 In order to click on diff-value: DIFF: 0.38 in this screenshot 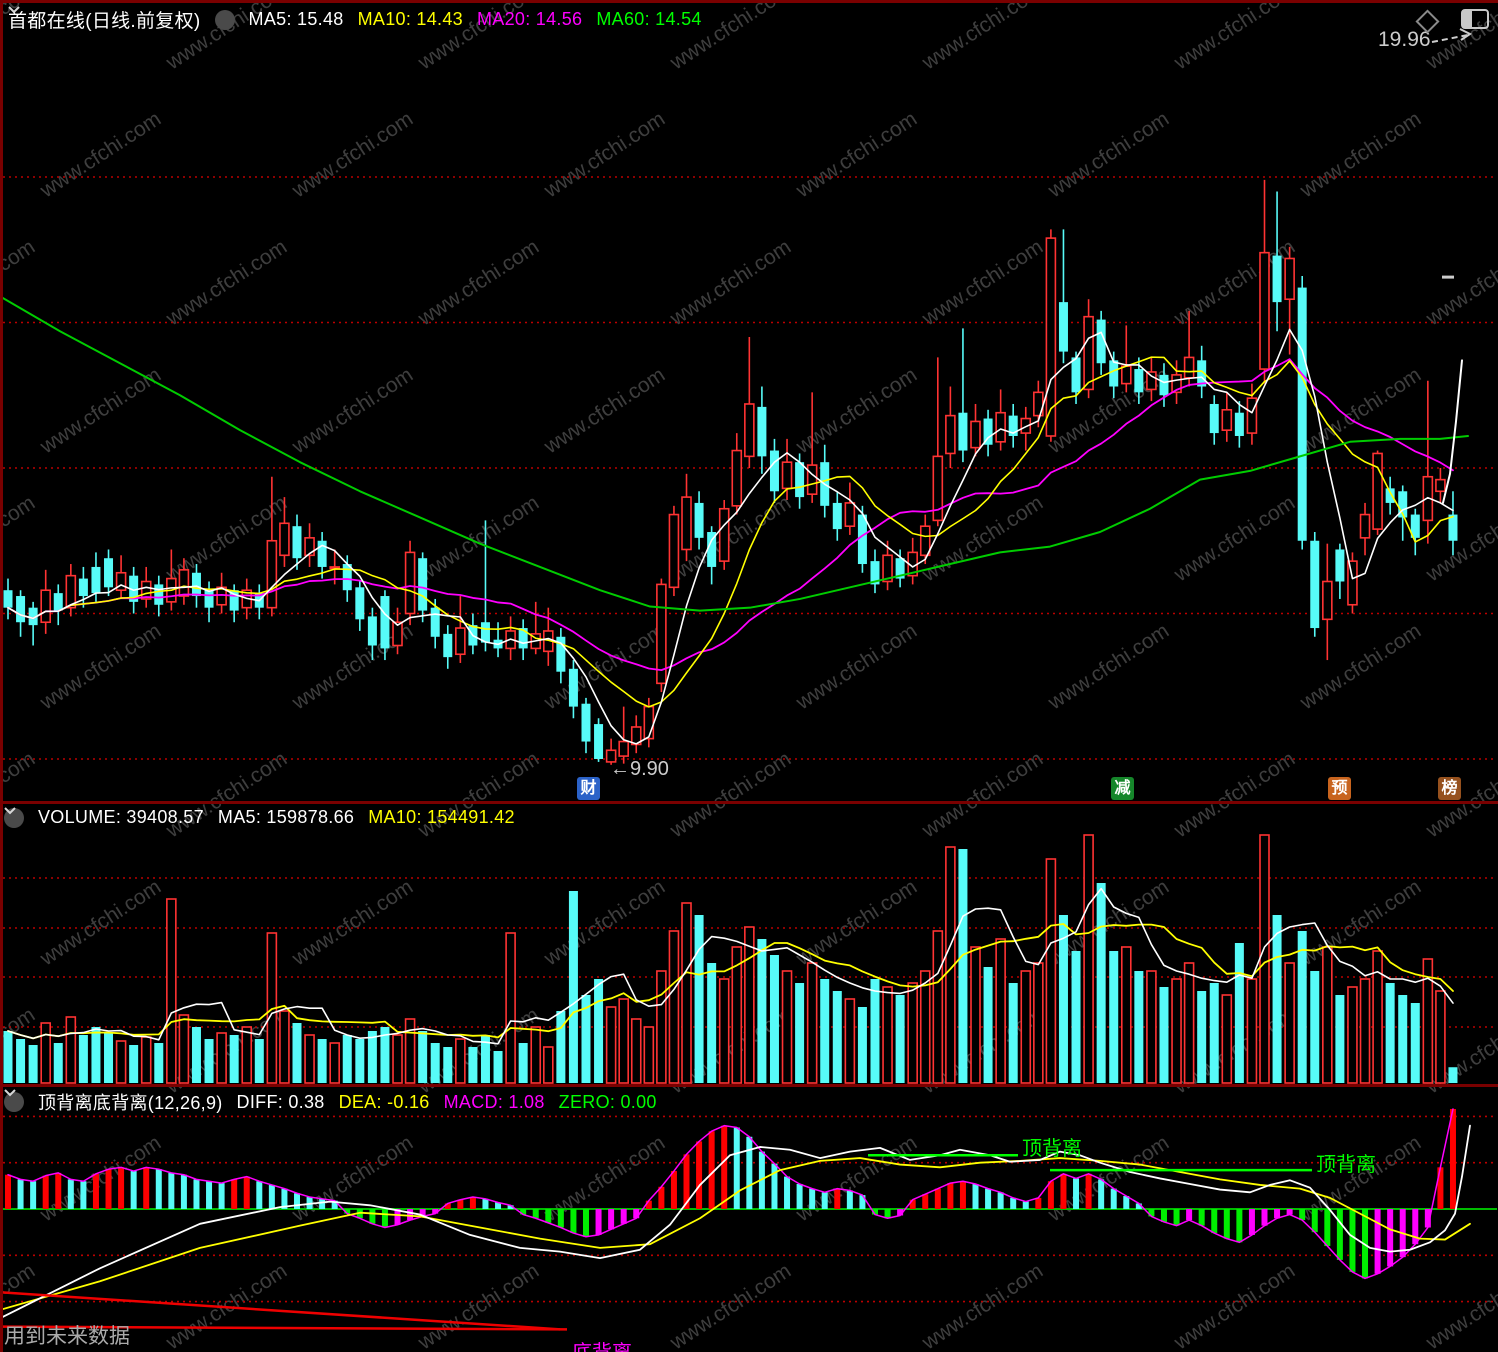, I will do `click(280, 1101)`.